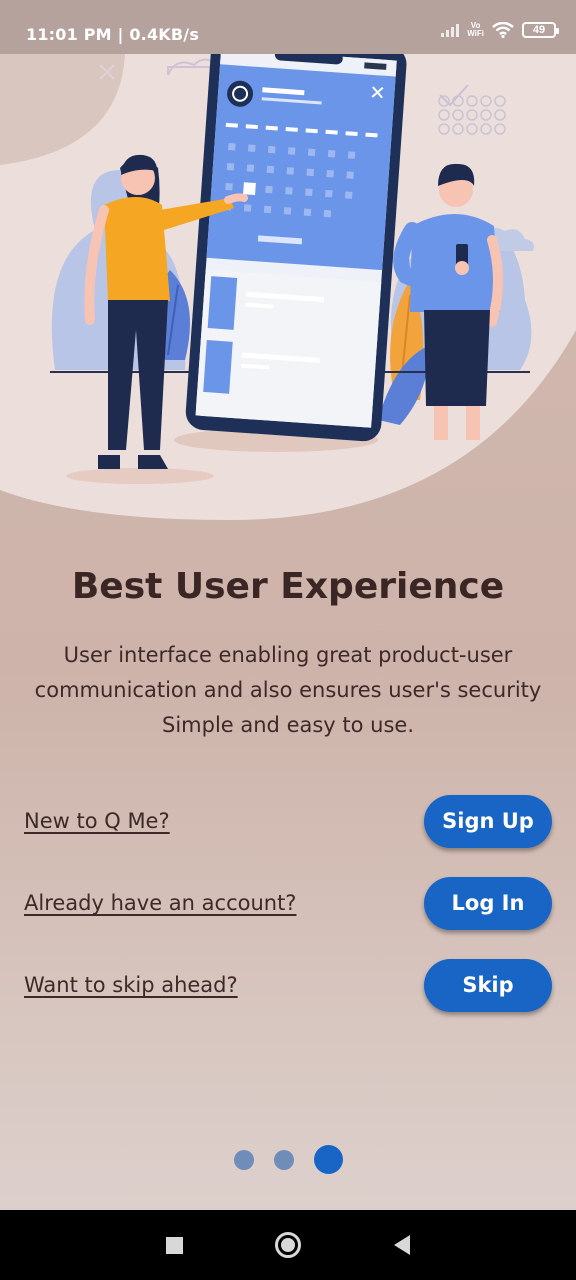 This screenshot has height=1280, width=576. I want to click on status-bar: 11:01 PM | 0.4KB/s Vo WiFi 49, so click(288, 27).